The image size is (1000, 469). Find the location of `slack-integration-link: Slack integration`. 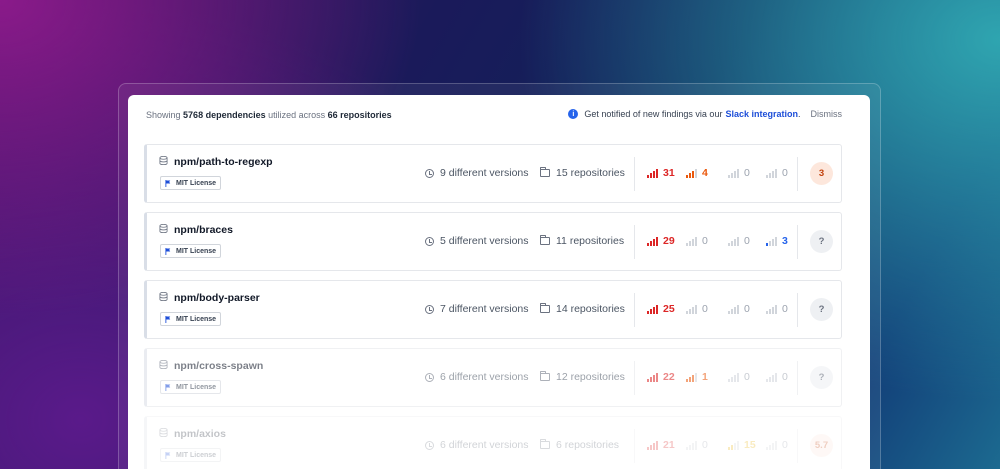

slack-integration-link: Slack integration is located at coordinates (761, 114).